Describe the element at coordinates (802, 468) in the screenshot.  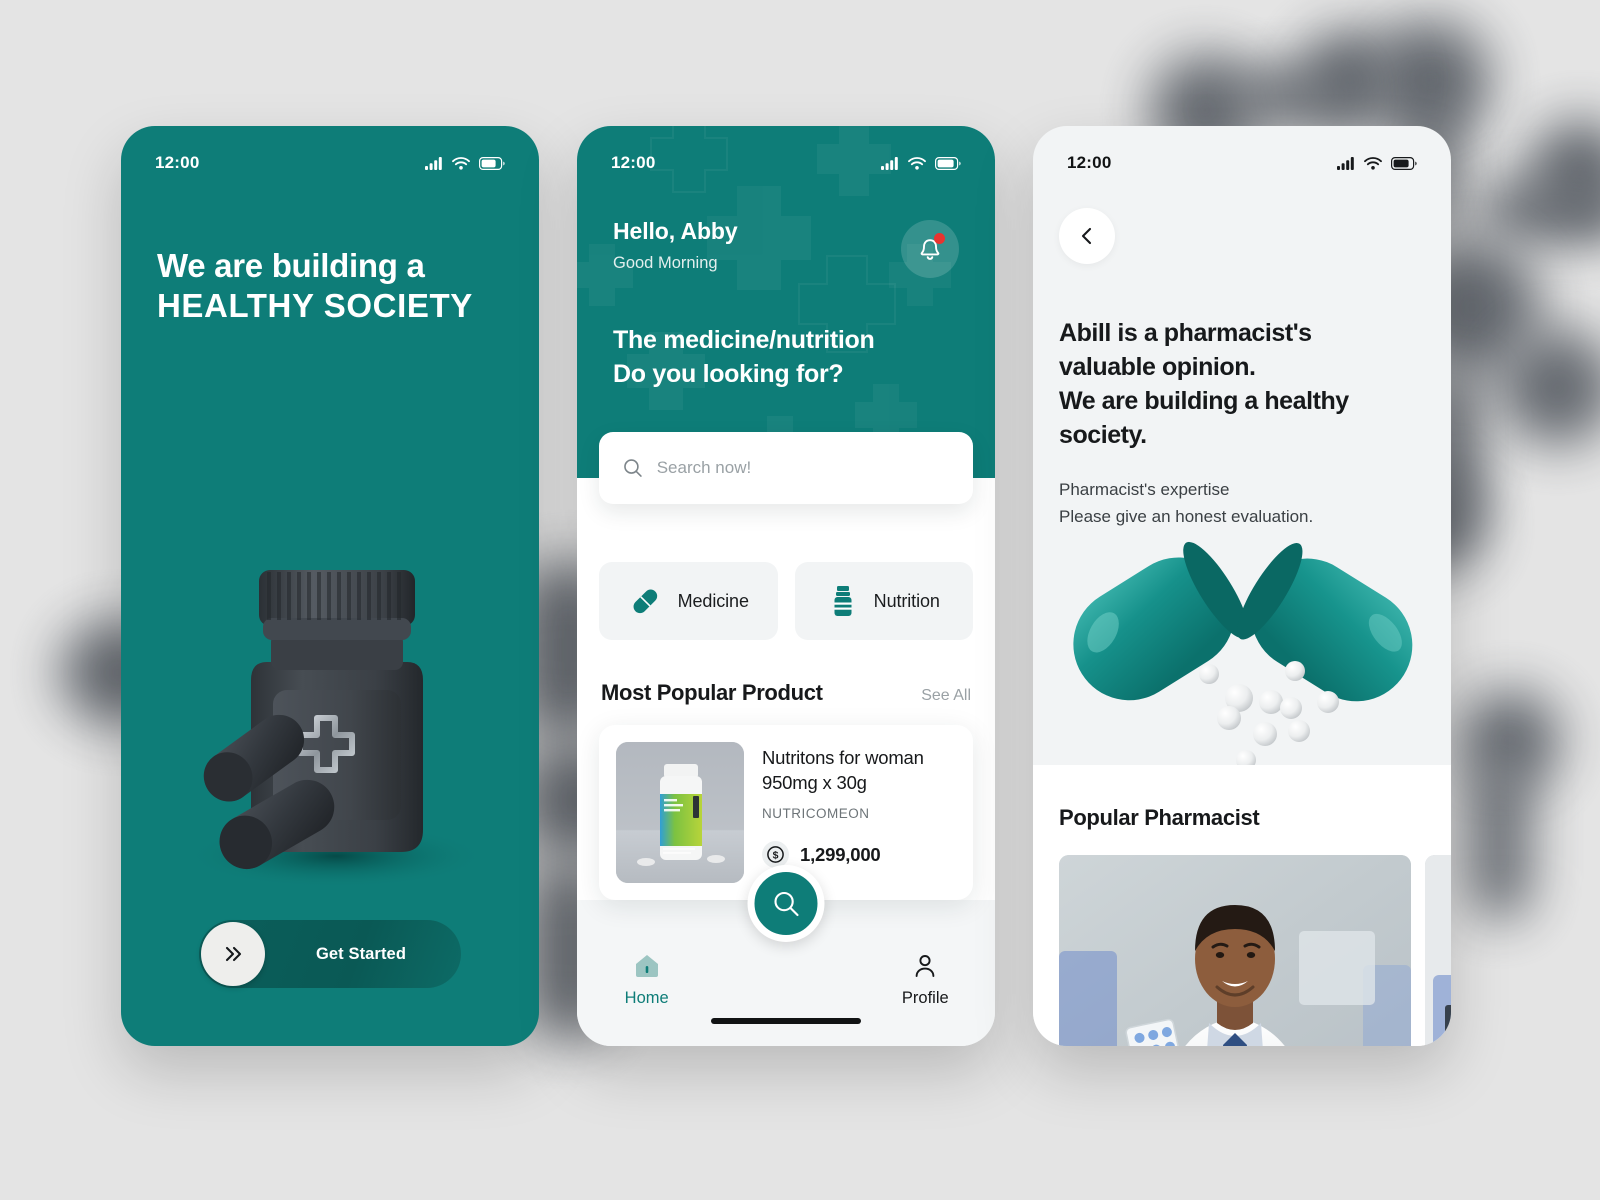
I see `search-input` at that location.